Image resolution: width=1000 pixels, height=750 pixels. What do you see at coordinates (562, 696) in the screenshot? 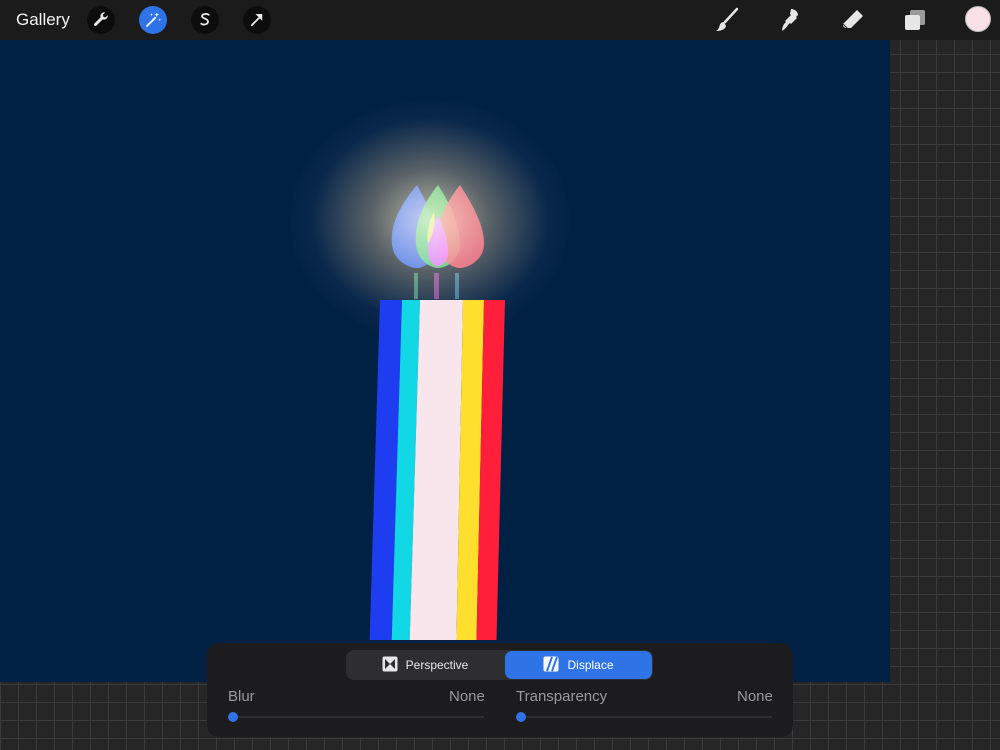
I see `transparency-label: Transparency` at bounding box center [562, 696].